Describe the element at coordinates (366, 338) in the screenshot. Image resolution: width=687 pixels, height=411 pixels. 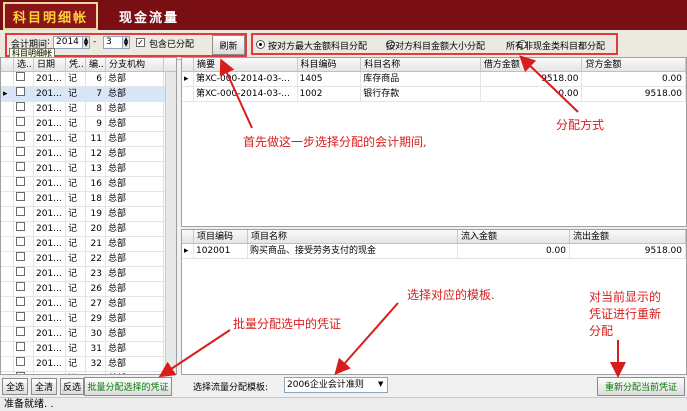
I see `arrow-to-template` at that location.